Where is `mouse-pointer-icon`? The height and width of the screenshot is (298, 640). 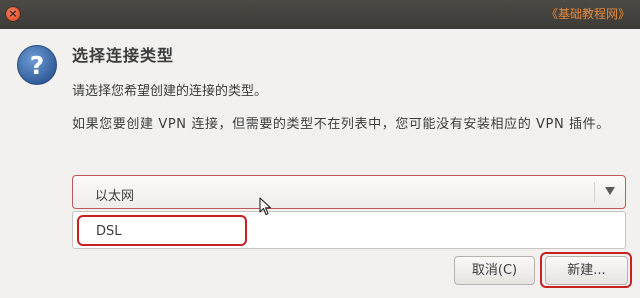
mouse-pointer-icon is located at coordinates (265, 206).